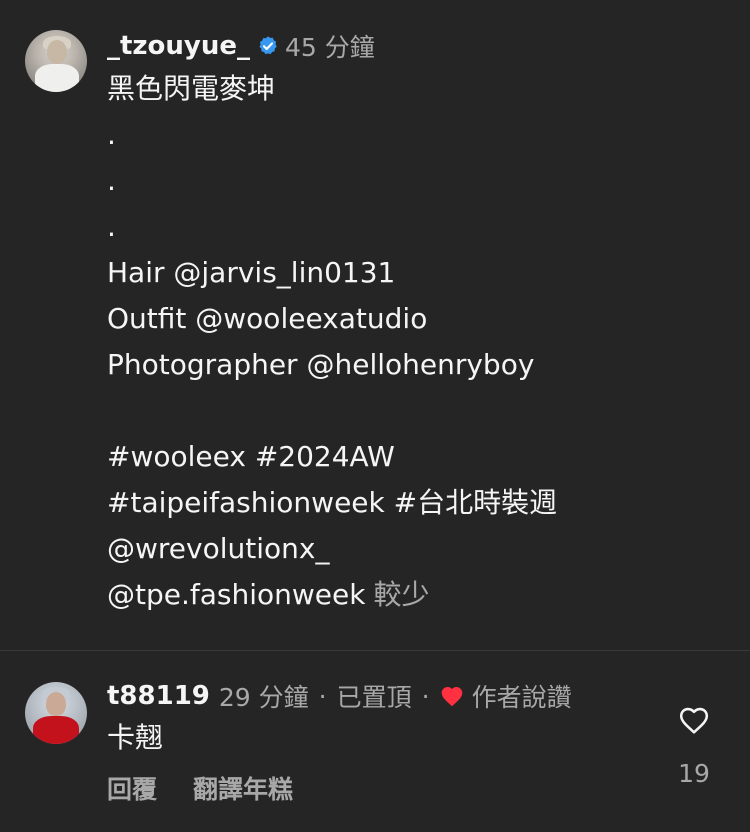  What do you see at coordinates (218, 548) in the screenshot?
I see `caption-line: @wrevolutionx_` at bounding box center [218, 548].